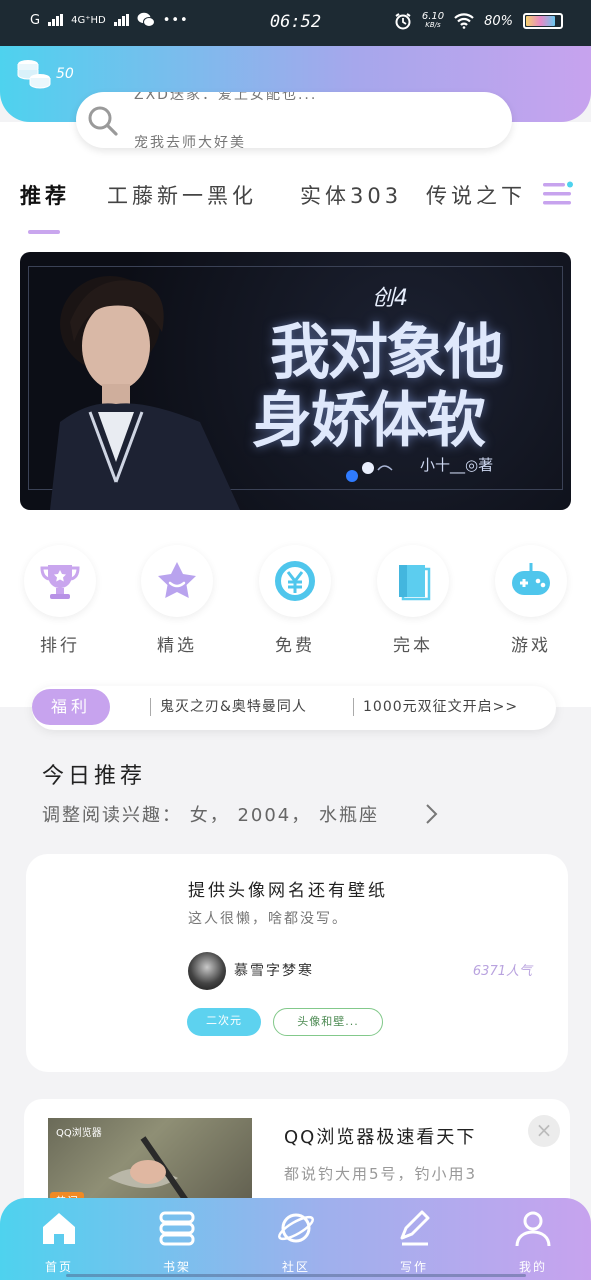  I want to click on ad-description: 都说钓大用5号，钓小用3, so click(381, 1174).